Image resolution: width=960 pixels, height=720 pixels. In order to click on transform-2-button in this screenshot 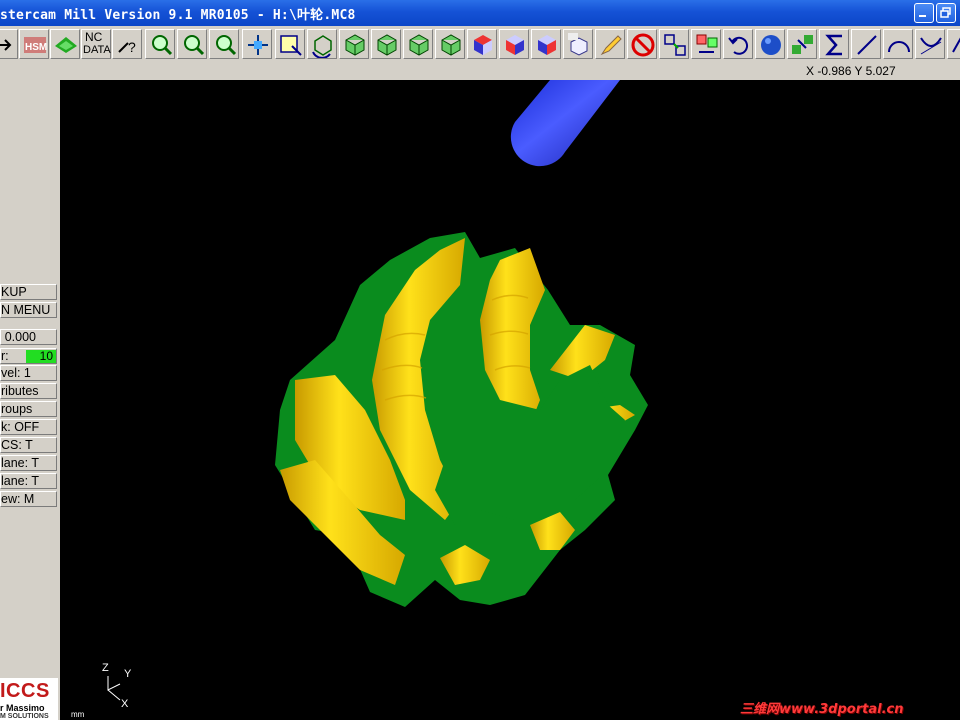, I will do `click(706, 44)`.